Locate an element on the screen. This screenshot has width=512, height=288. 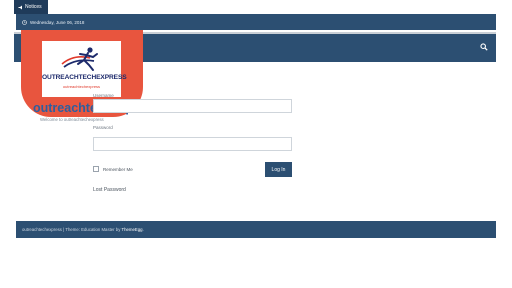
password-label: Password is located at coordinates (103, 127).